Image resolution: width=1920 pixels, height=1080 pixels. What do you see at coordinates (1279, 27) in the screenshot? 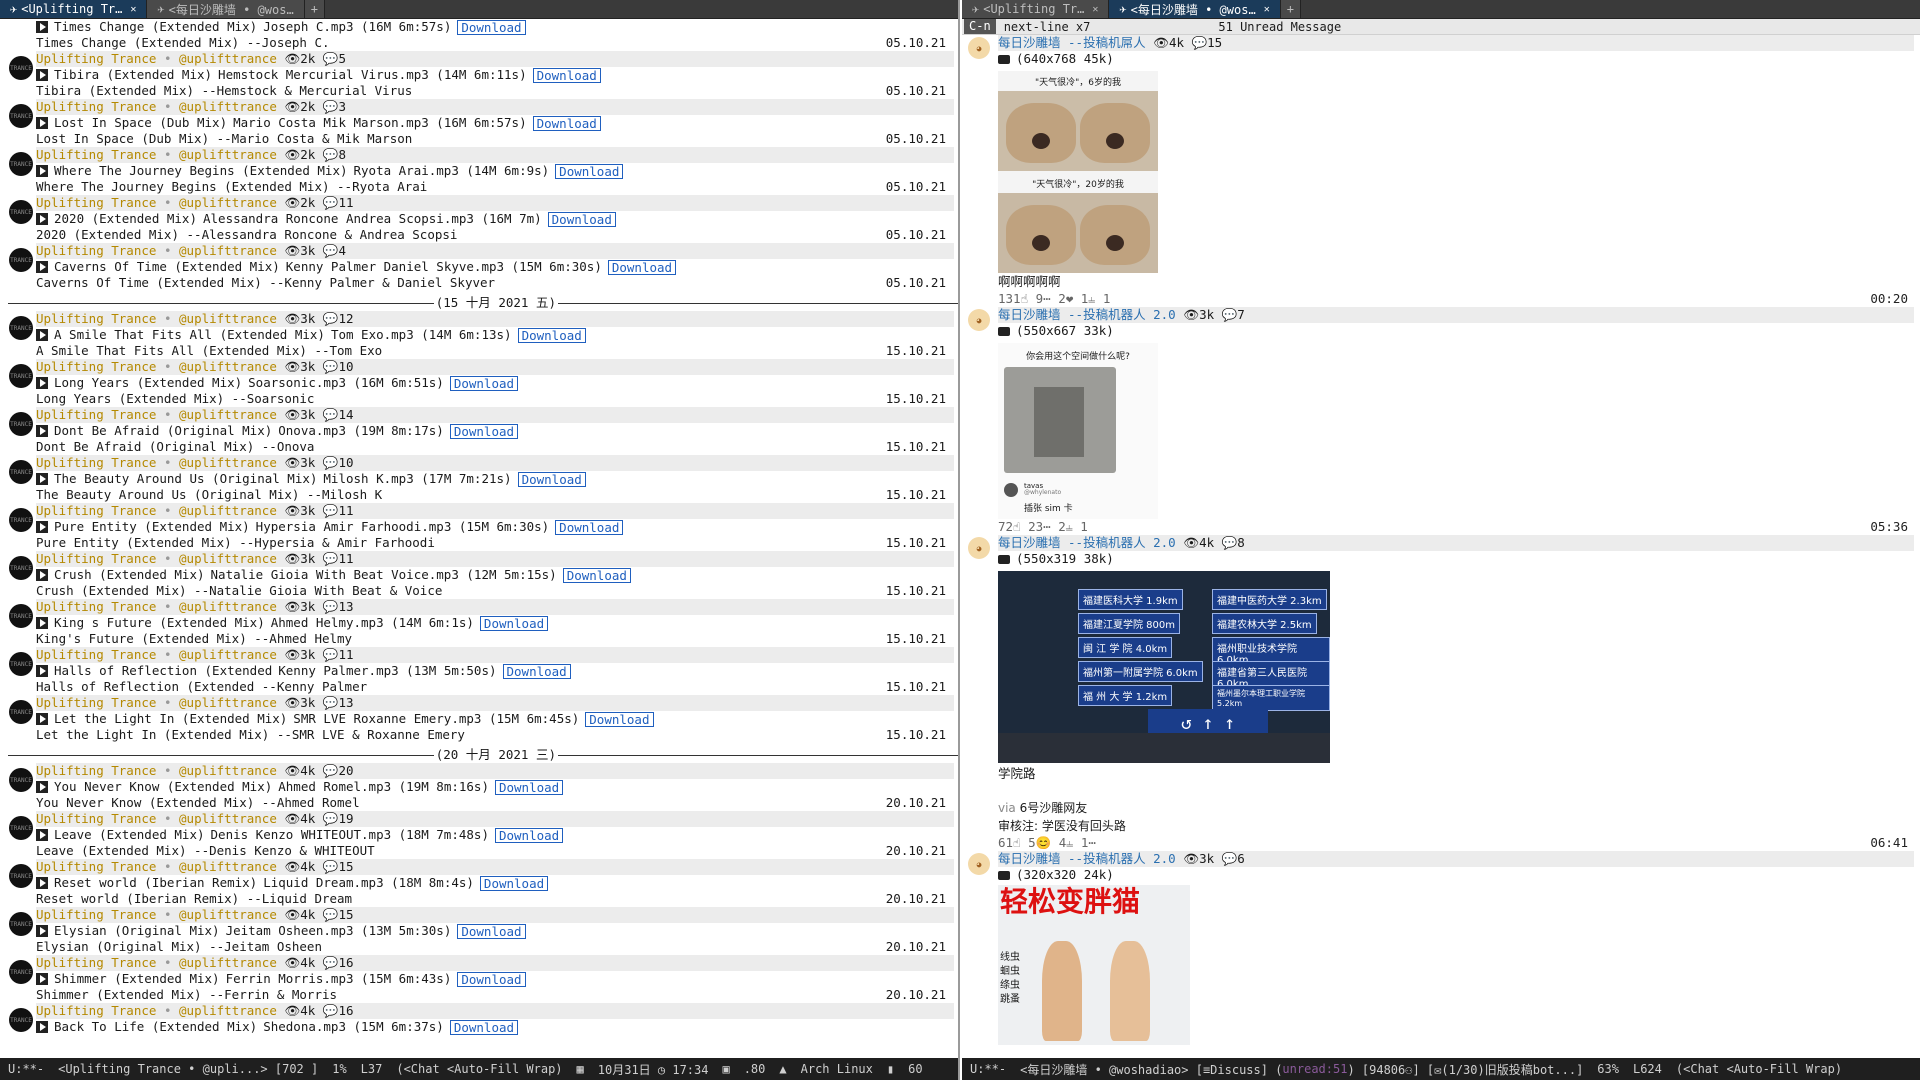
I see `unread-count: 51 Unread Message` at bounding box center [1279, 27].